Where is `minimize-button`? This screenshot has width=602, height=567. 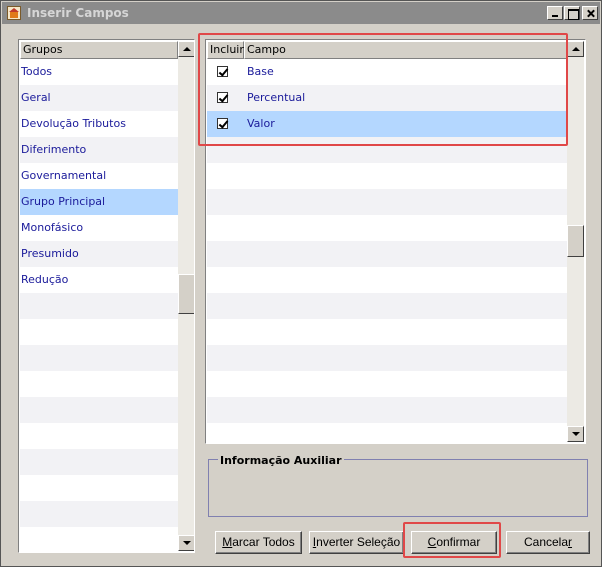
minimize-button is located at coordinates (555, 13).